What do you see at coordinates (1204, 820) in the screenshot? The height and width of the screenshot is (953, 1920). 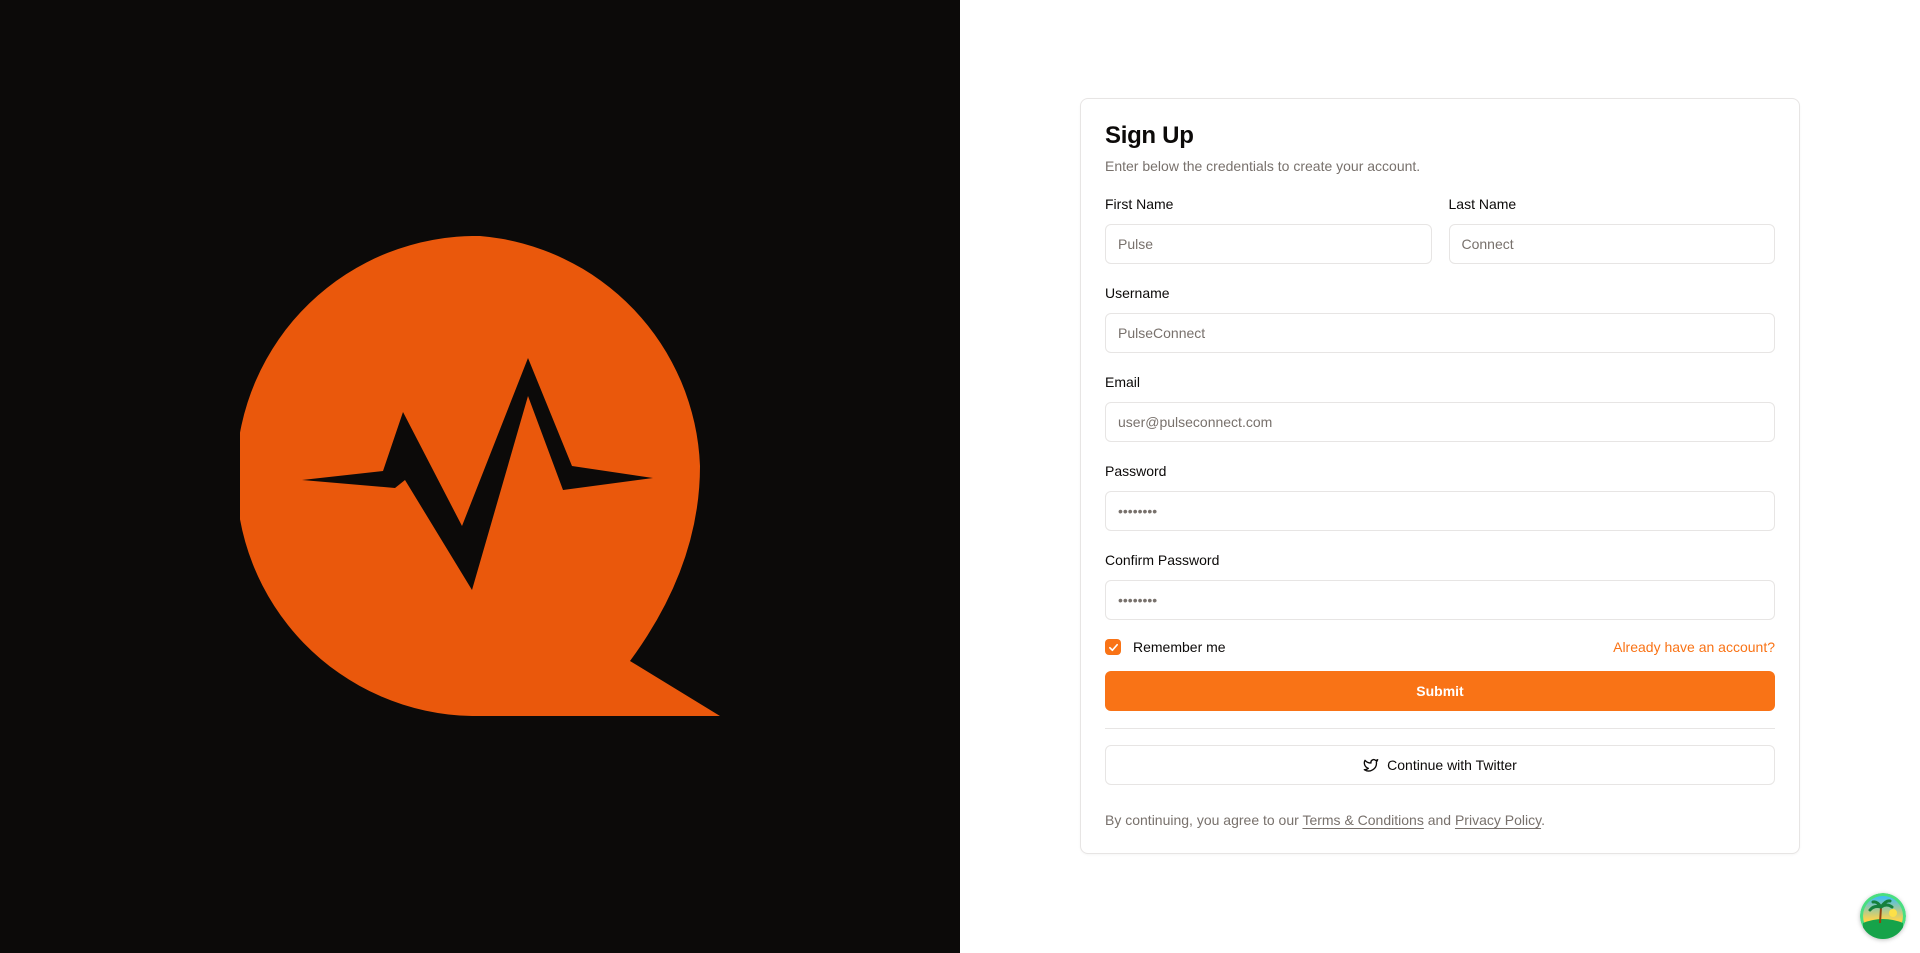 I see `terms-prefix: By continuing, you agree to our` at bounding box center [1204, 820].